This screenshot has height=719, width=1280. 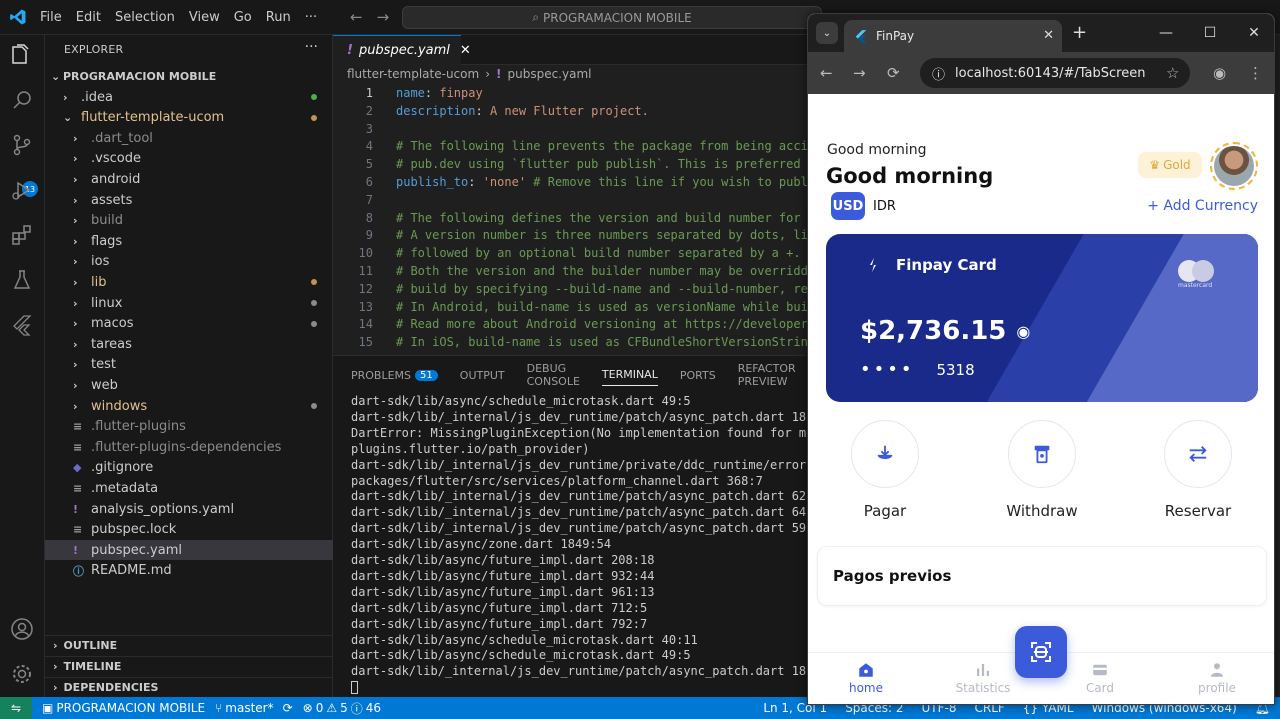 What do you see at coordinates (189, 179) in the screenshot?
I see `tree-folder: › android` at bounding box center [189, 179].